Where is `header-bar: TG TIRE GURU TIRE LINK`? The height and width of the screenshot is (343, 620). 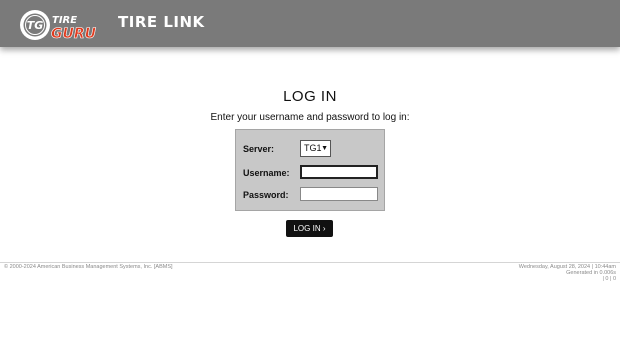 header-bar: TG TIRE GURU TIRE LINK is located at coordinates (310, 23).